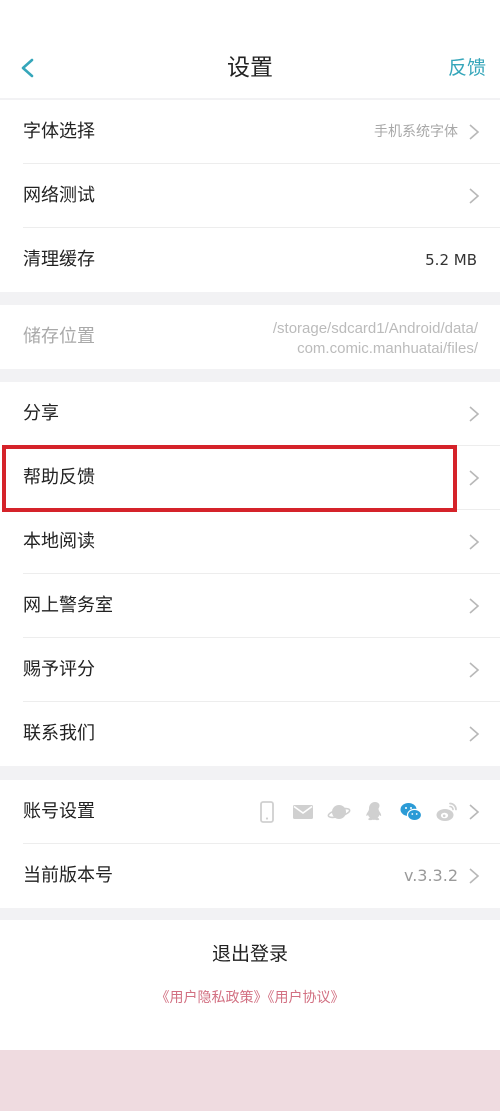 Image resolution: width=500 pixels, height=1111 pixels. I want to click on logout-area: 退出登录 《用户隐私政策》《用户协议》, so click(250, 985).